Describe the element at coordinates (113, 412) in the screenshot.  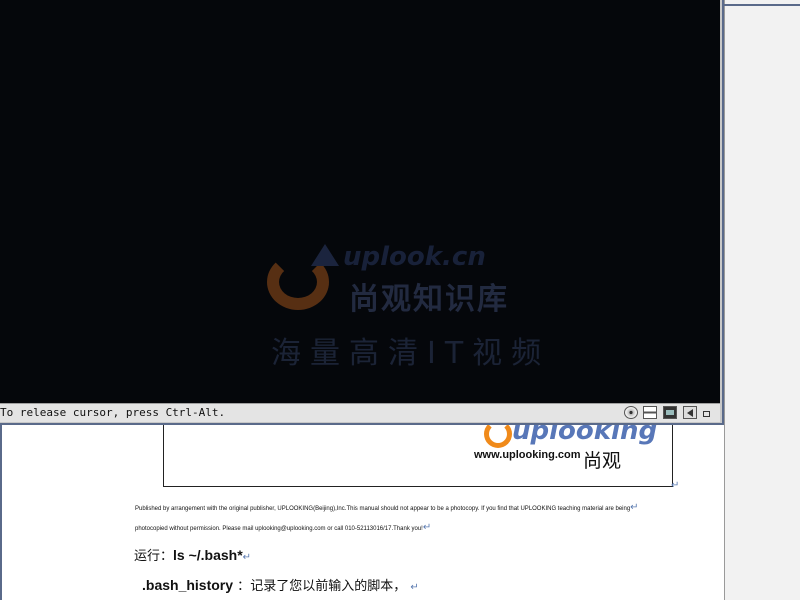
I see `release-cursor-hint: To release cursor, press Ctrl-Alt.` at that location.